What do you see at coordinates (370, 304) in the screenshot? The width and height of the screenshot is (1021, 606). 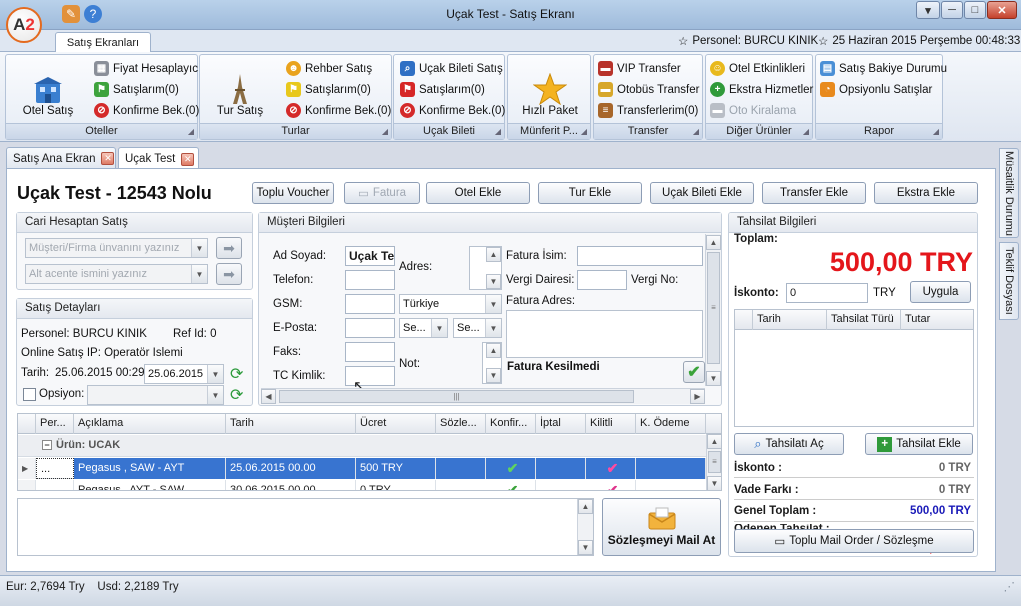 I see `gsm-input` at bounding box center [370, 304].